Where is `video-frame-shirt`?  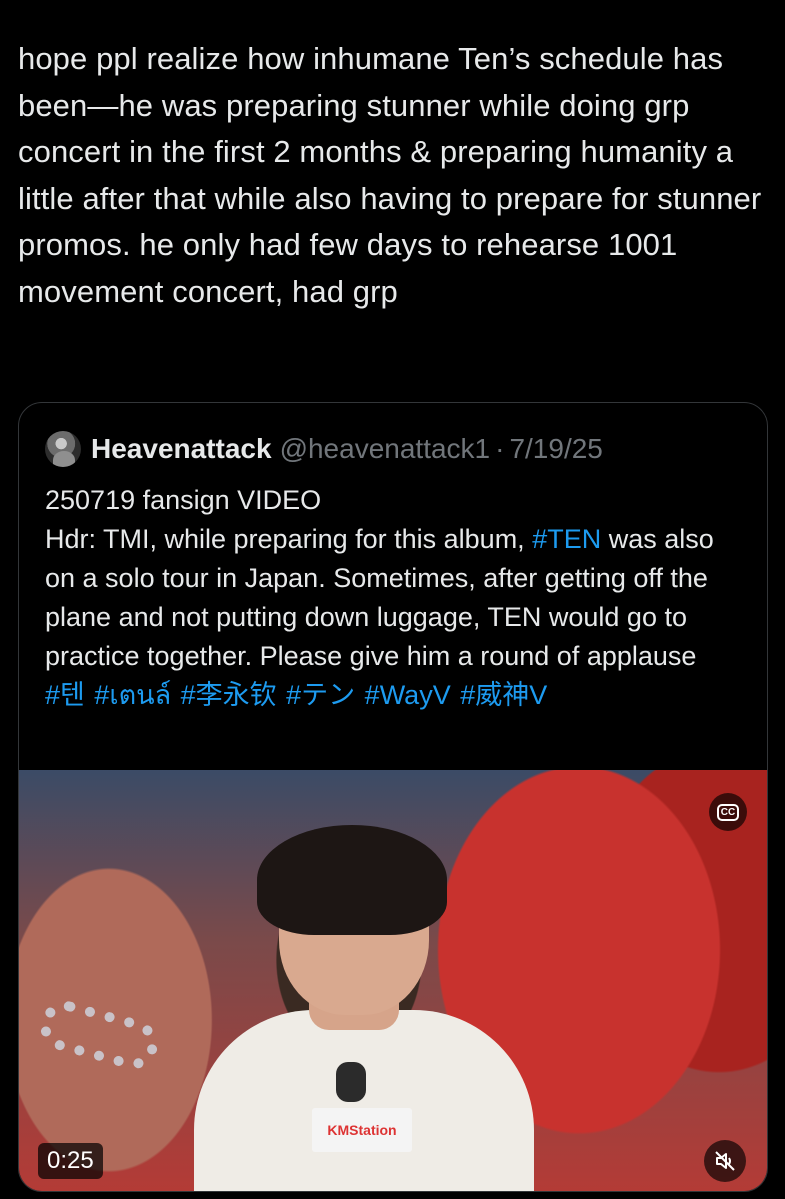 video-frame-shirt is located at coordinates (364, 1100).